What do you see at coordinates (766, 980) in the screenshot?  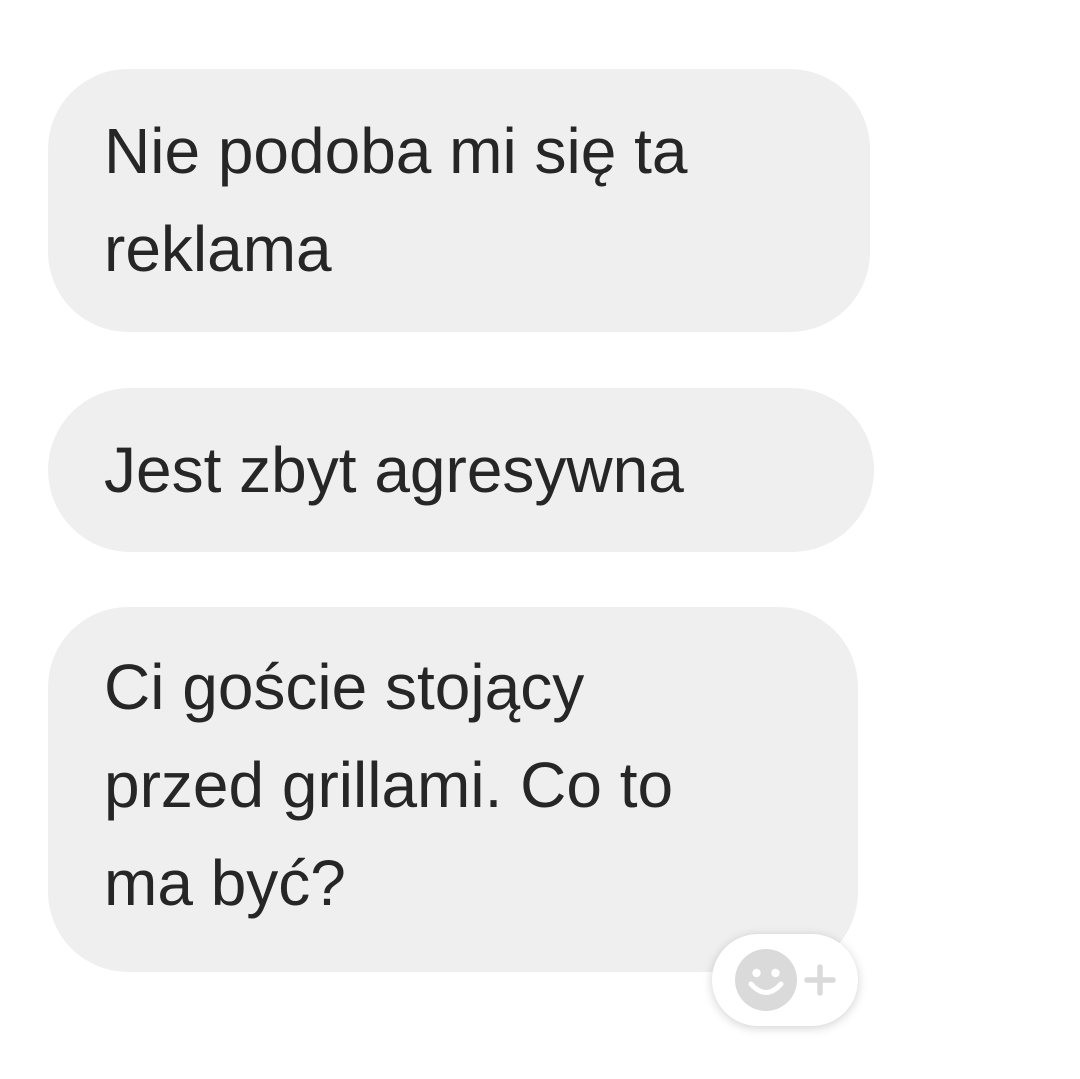 I see `smiley-face-icon` at bounding box center [766, 980].